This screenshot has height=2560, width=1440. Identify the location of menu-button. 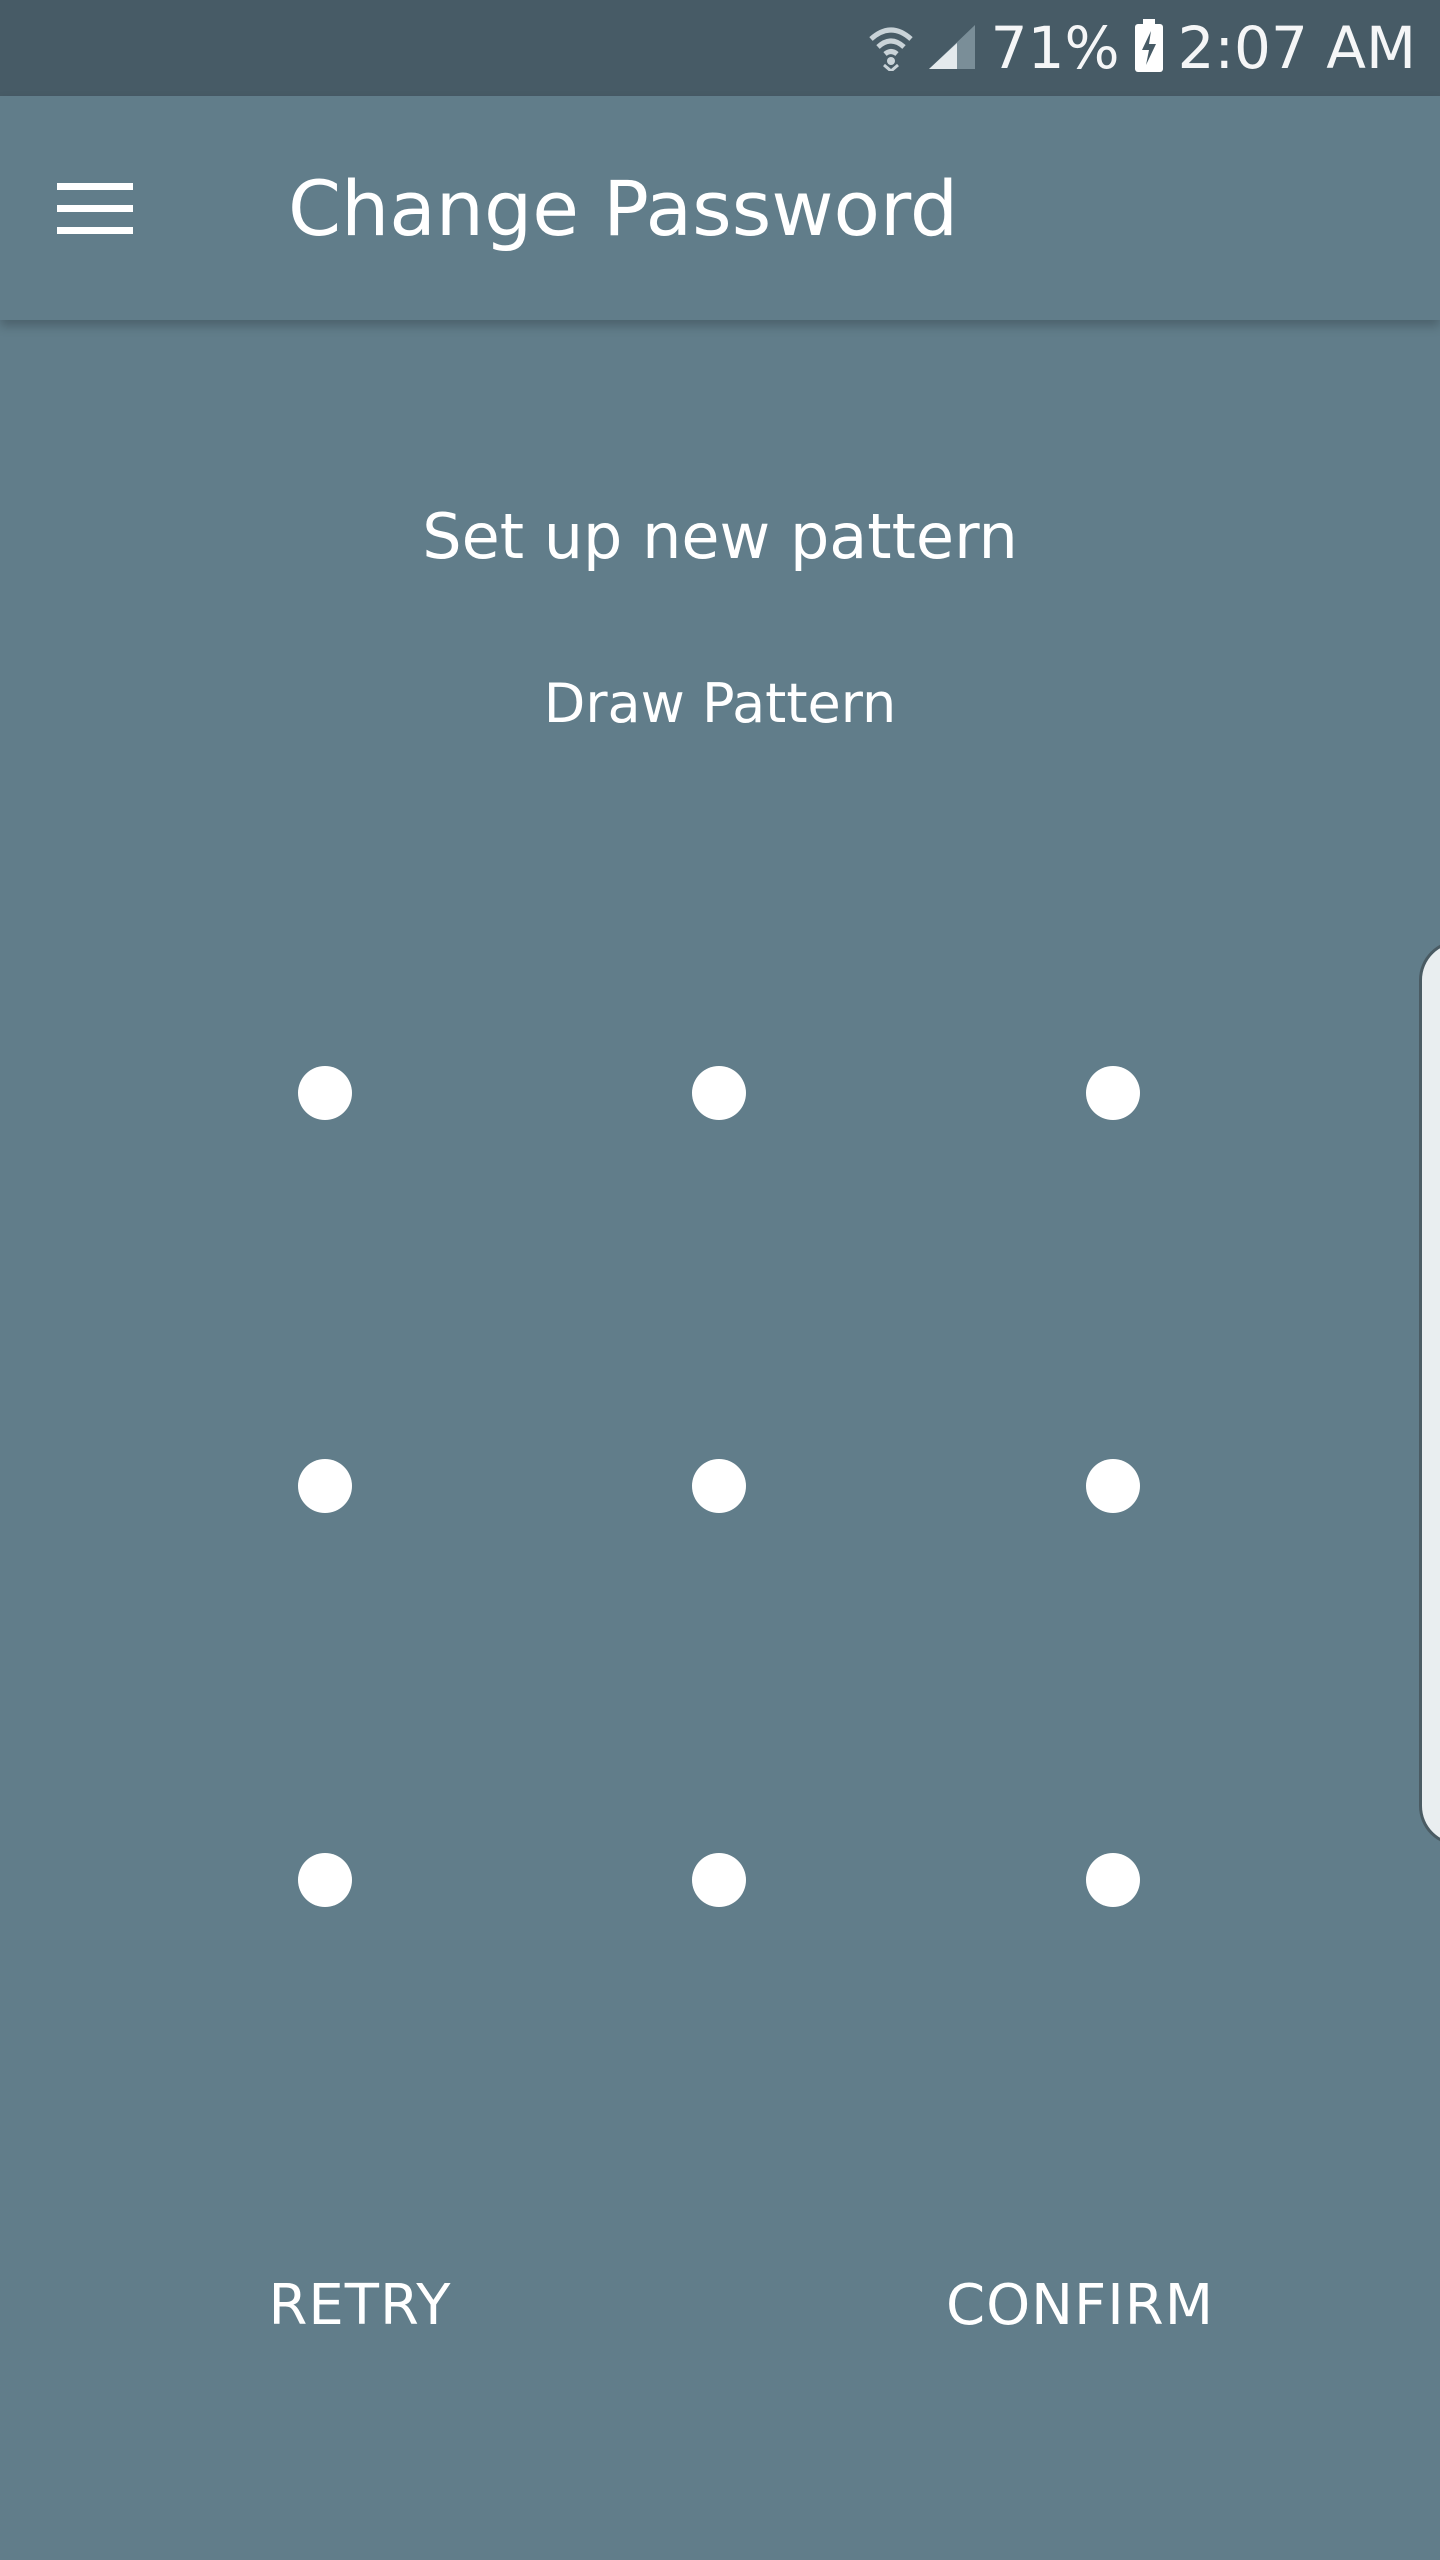
(95, 211).